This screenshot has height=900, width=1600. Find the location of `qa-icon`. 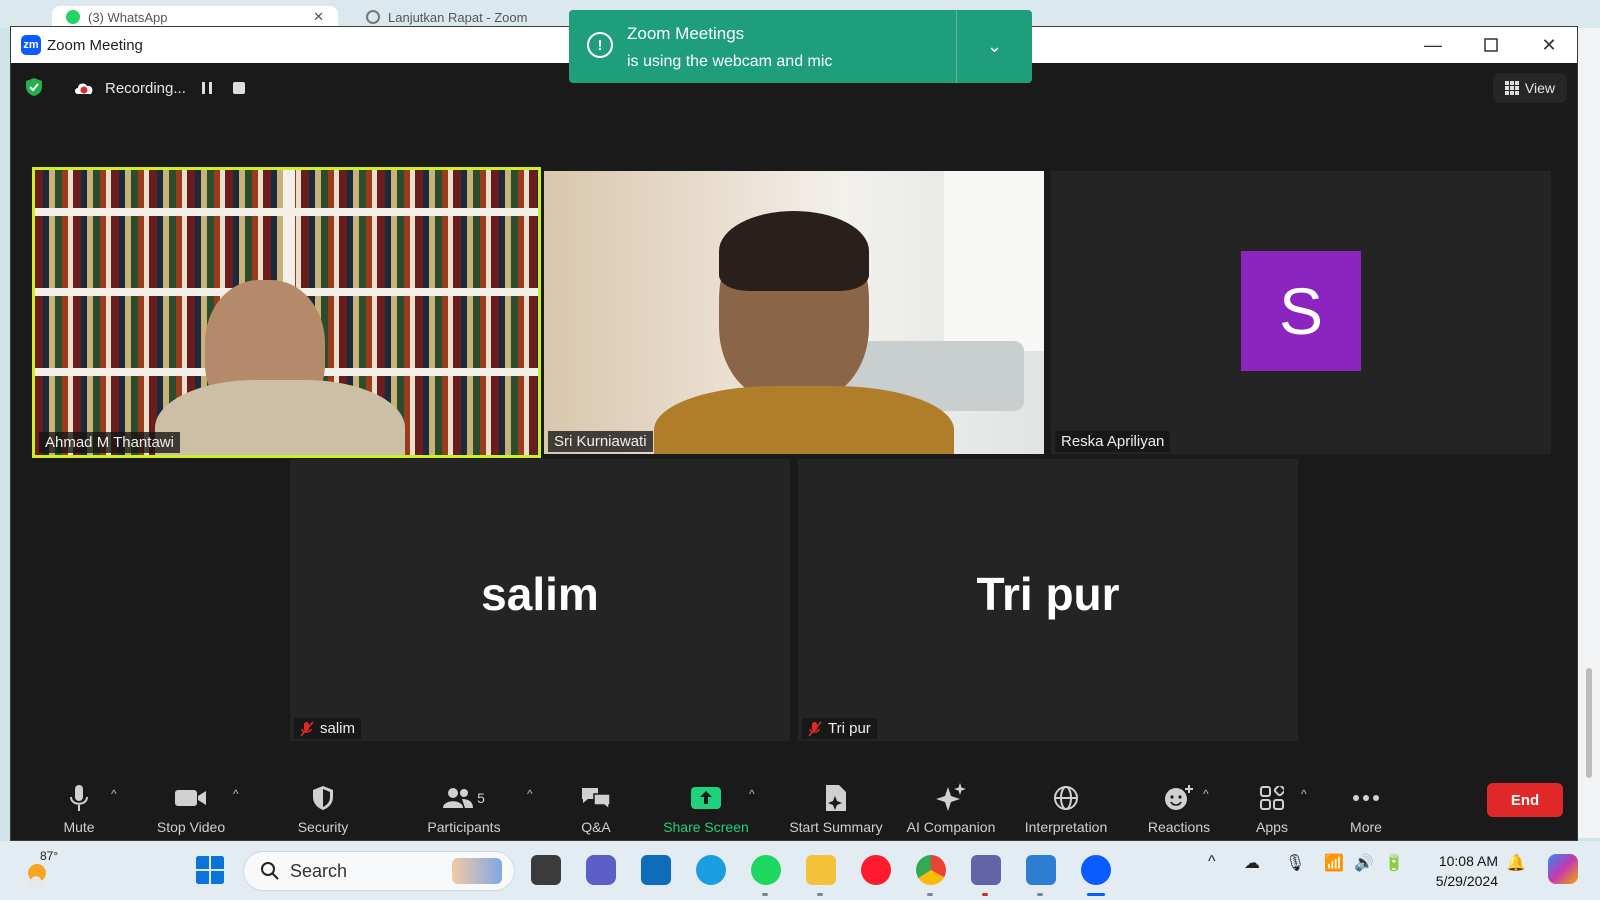

qa-icon is located at coordinates (596, 799).